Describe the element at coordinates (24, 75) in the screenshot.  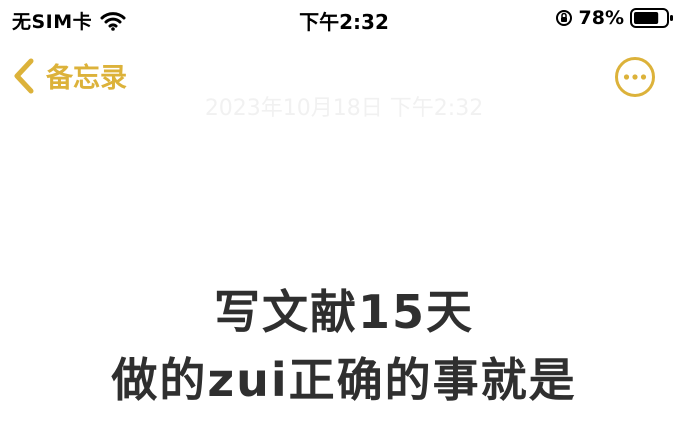
I see `chevron-left-icon` at that location.